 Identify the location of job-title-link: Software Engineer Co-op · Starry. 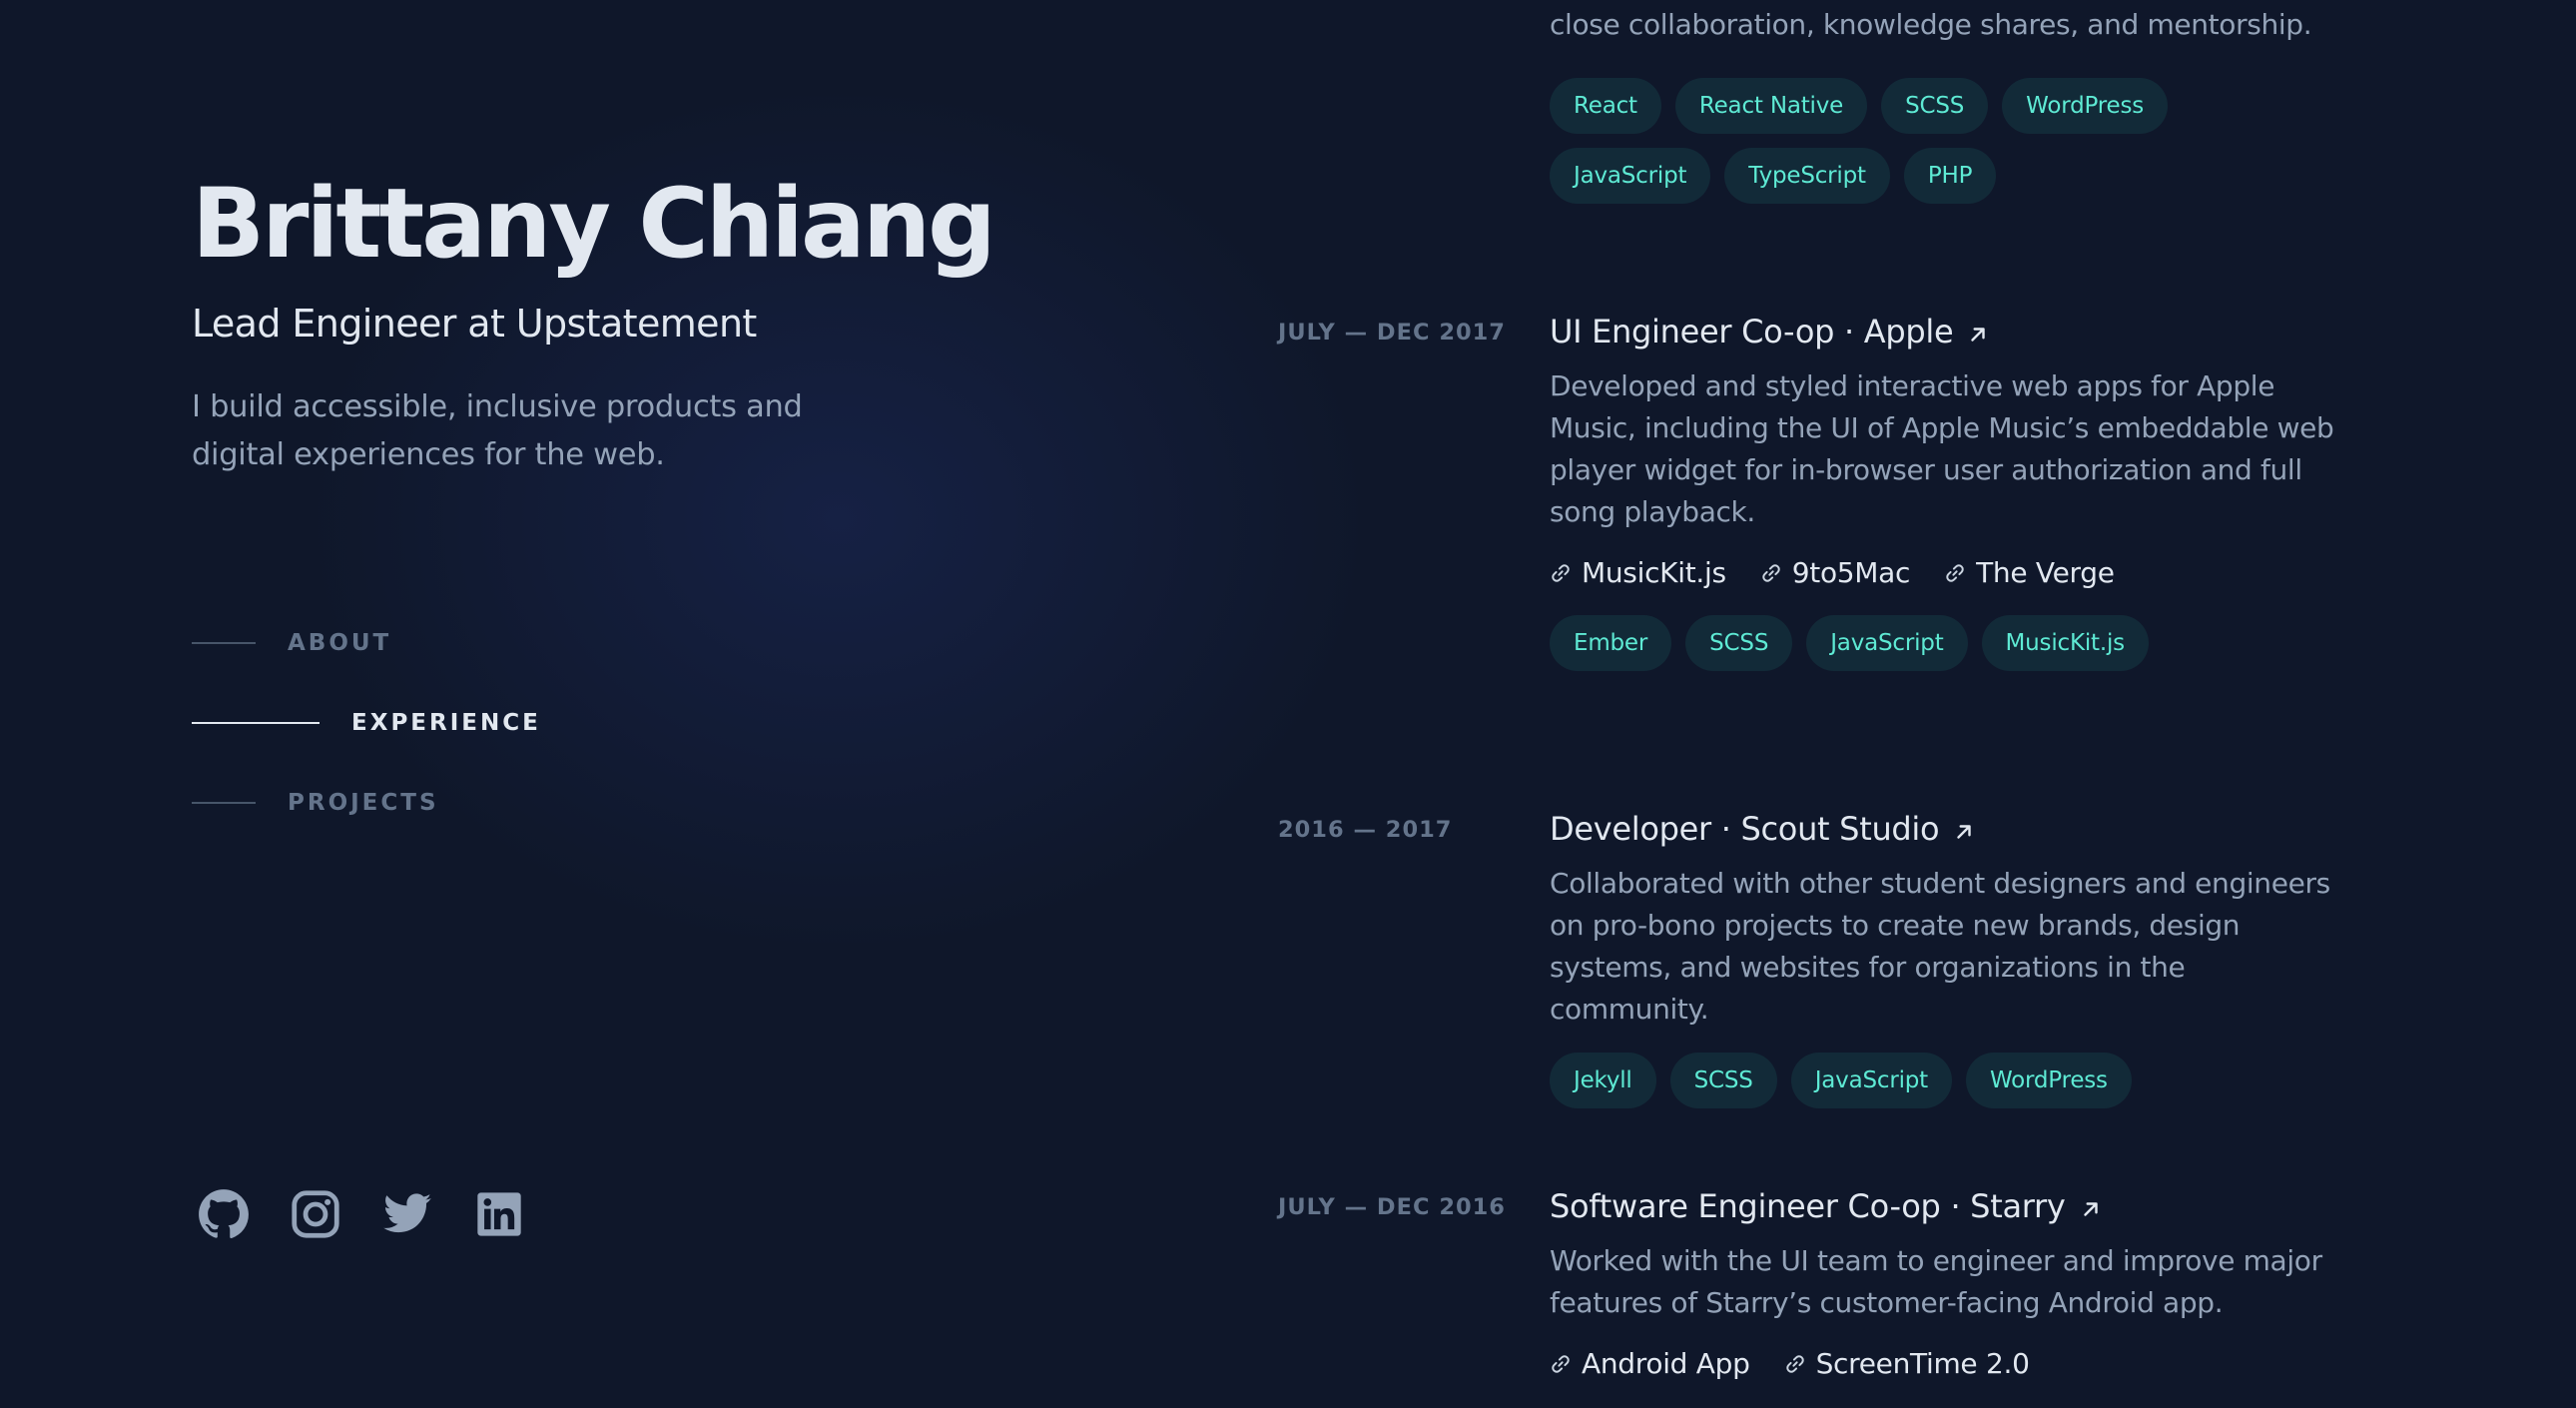
(1826, 1206).